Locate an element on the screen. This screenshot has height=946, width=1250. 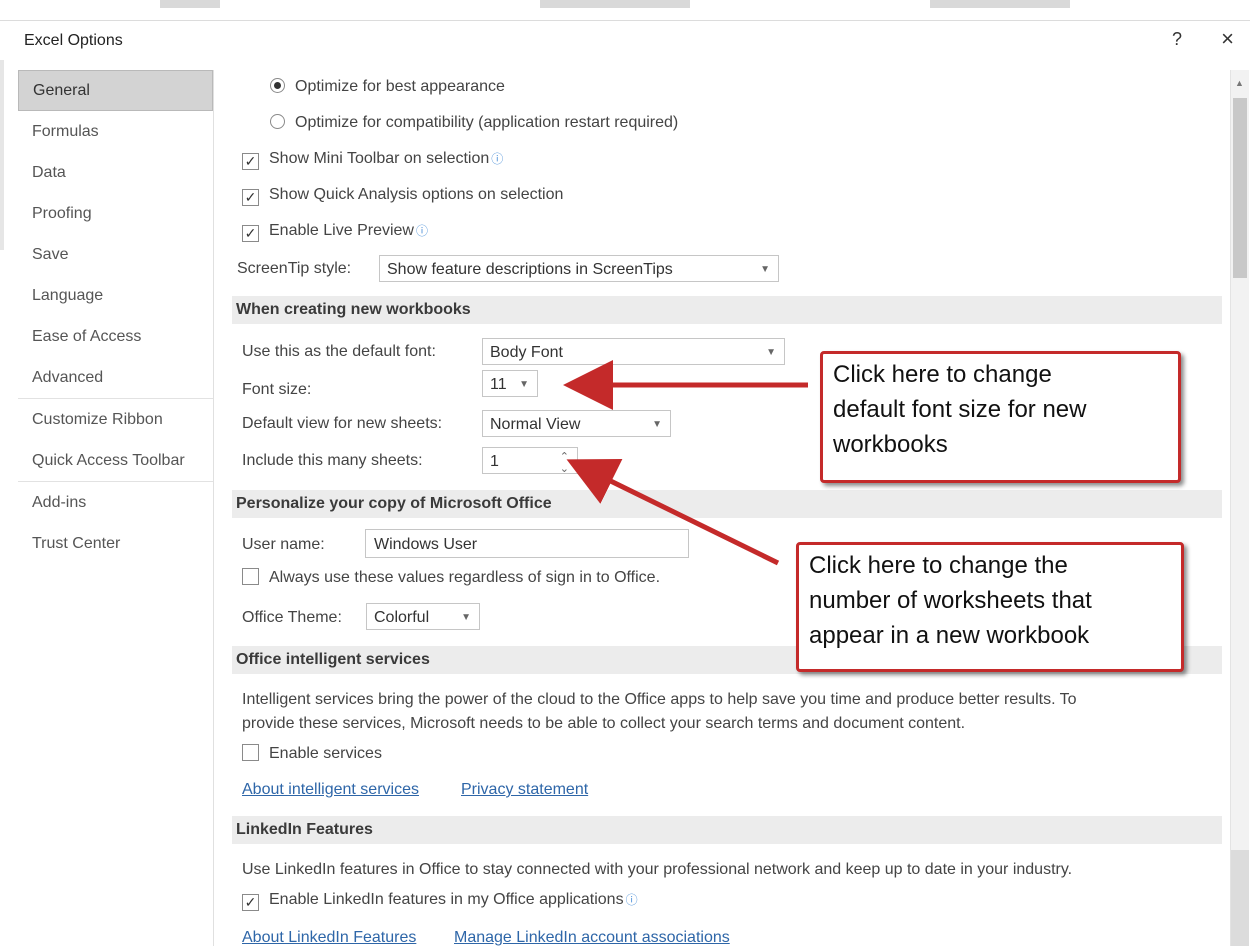
window-edge is located at coordinates (2, 155).